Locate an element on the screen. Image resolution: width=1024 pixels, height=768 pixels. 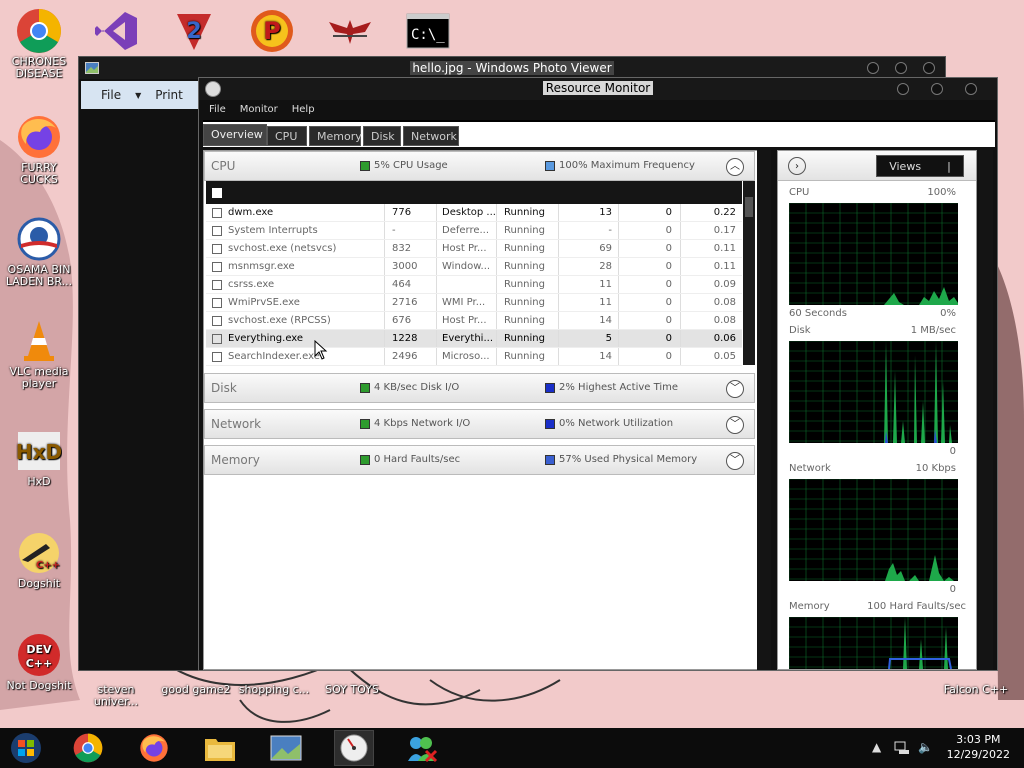
desktop-icon-ravenfield: 2 is located at coordinates (194, 32).